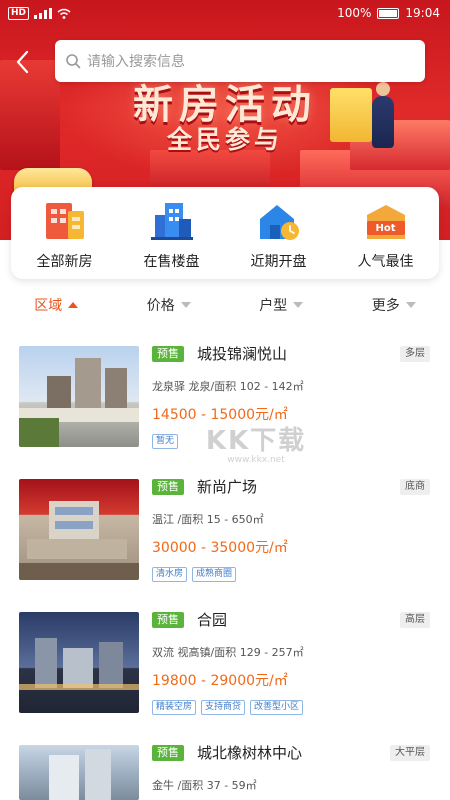  Describe the element at coordinates (214, 574) in the screenshot. I see `listing-tag: 成熟商圈` at that location.